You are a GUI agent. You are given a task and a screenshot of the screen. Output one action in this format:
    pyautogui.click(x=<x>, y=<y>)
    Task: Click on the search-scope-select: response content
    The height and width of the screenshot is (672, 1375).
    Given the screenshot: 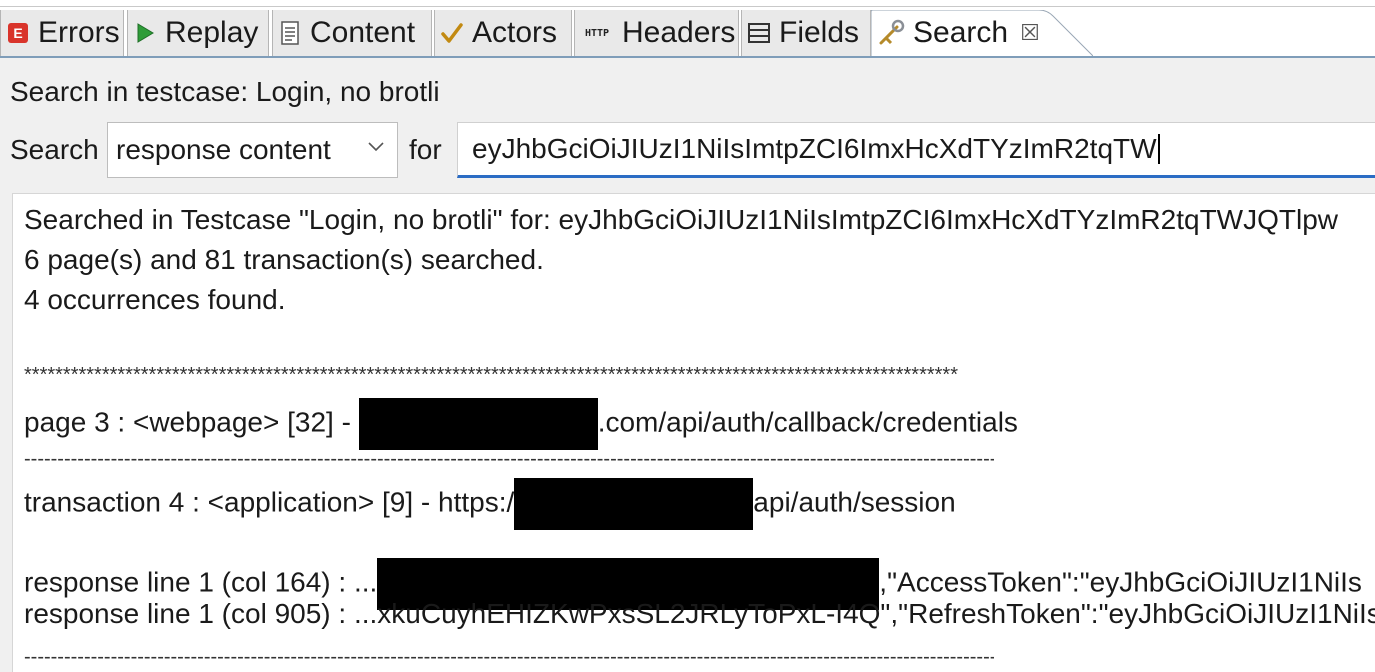 What is the action you would take?
    pyautogui.click(x=252, y=150)
    